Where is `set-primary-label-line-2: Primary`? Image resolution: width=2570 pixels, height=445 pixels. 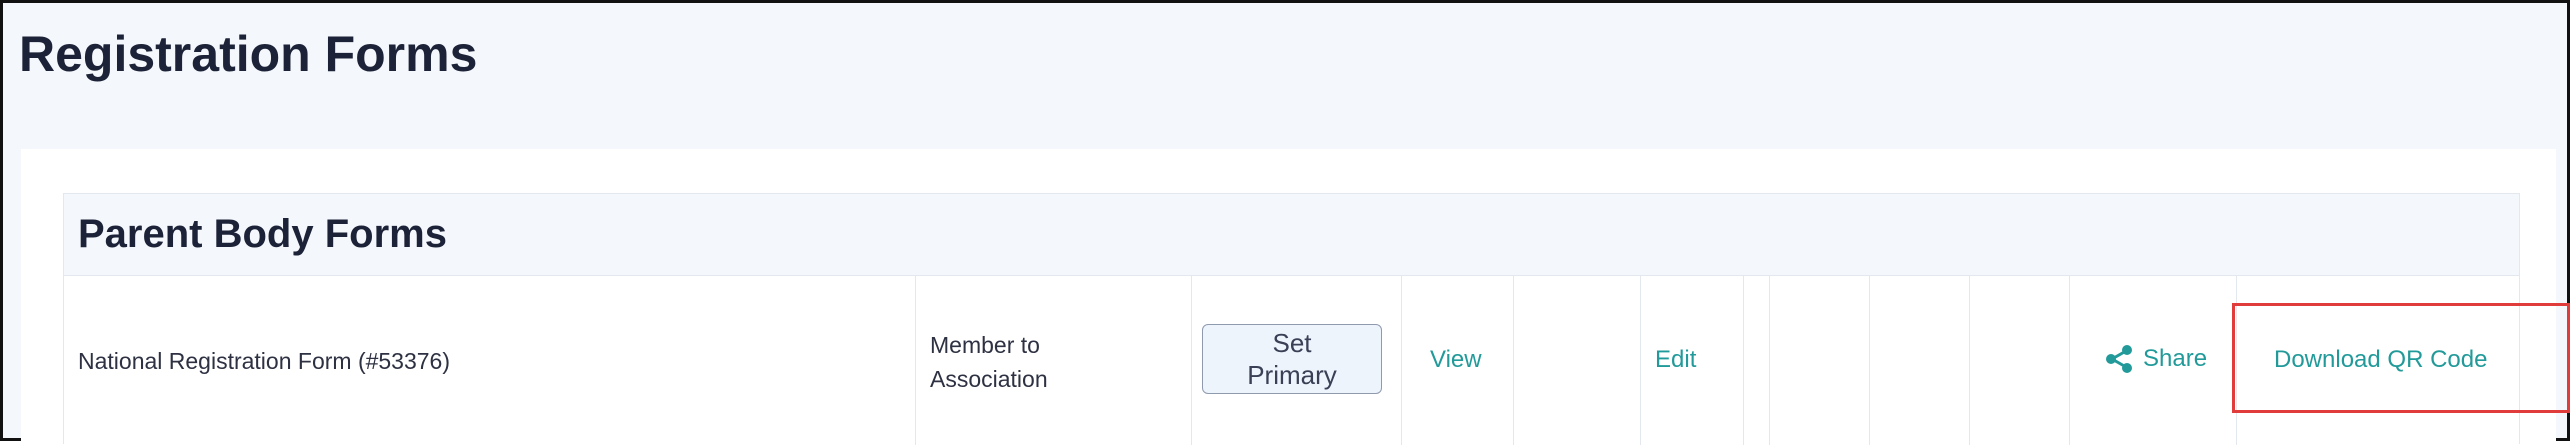 set-primary-label-line-2: Primary is located at coordinates (1292, 375).